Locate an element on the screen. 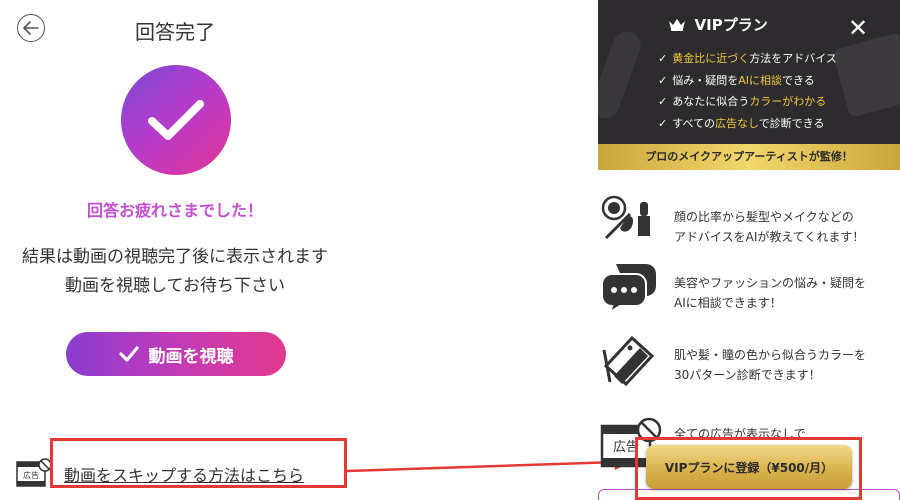  result-line-2: 動画を視聴してお待ち下さい is located at coordinates (175, 286).